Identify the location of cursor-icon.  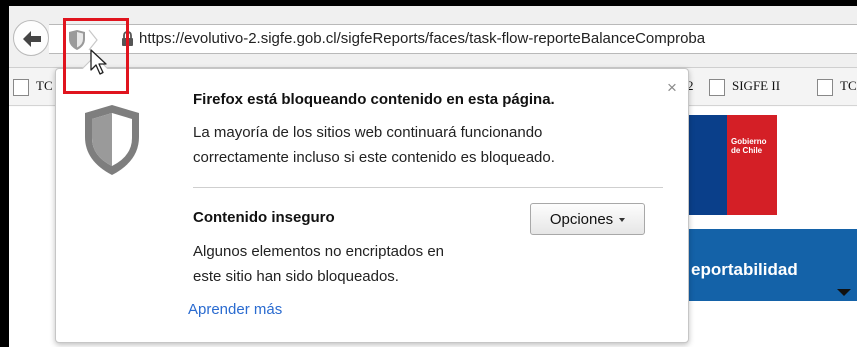
(98, 62).